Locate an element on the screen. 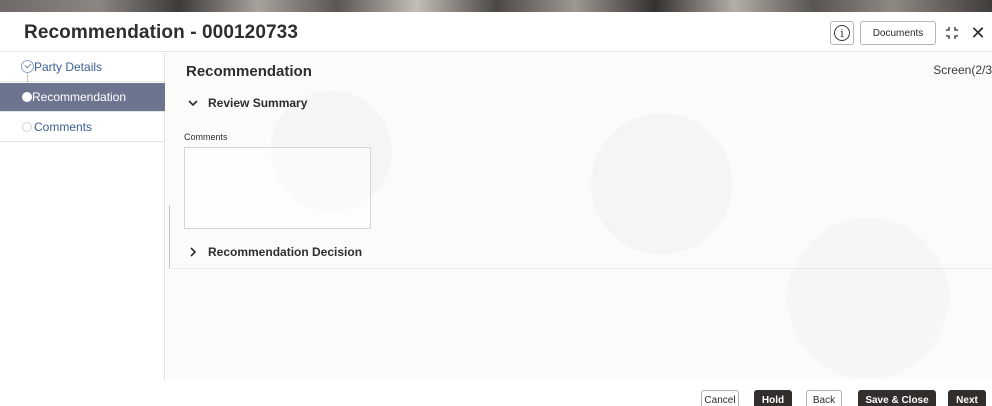 The height and width of the screenshot is (406, 992). sidebar: Party Details Recommendation Comments is located at coordinates (82, 216).